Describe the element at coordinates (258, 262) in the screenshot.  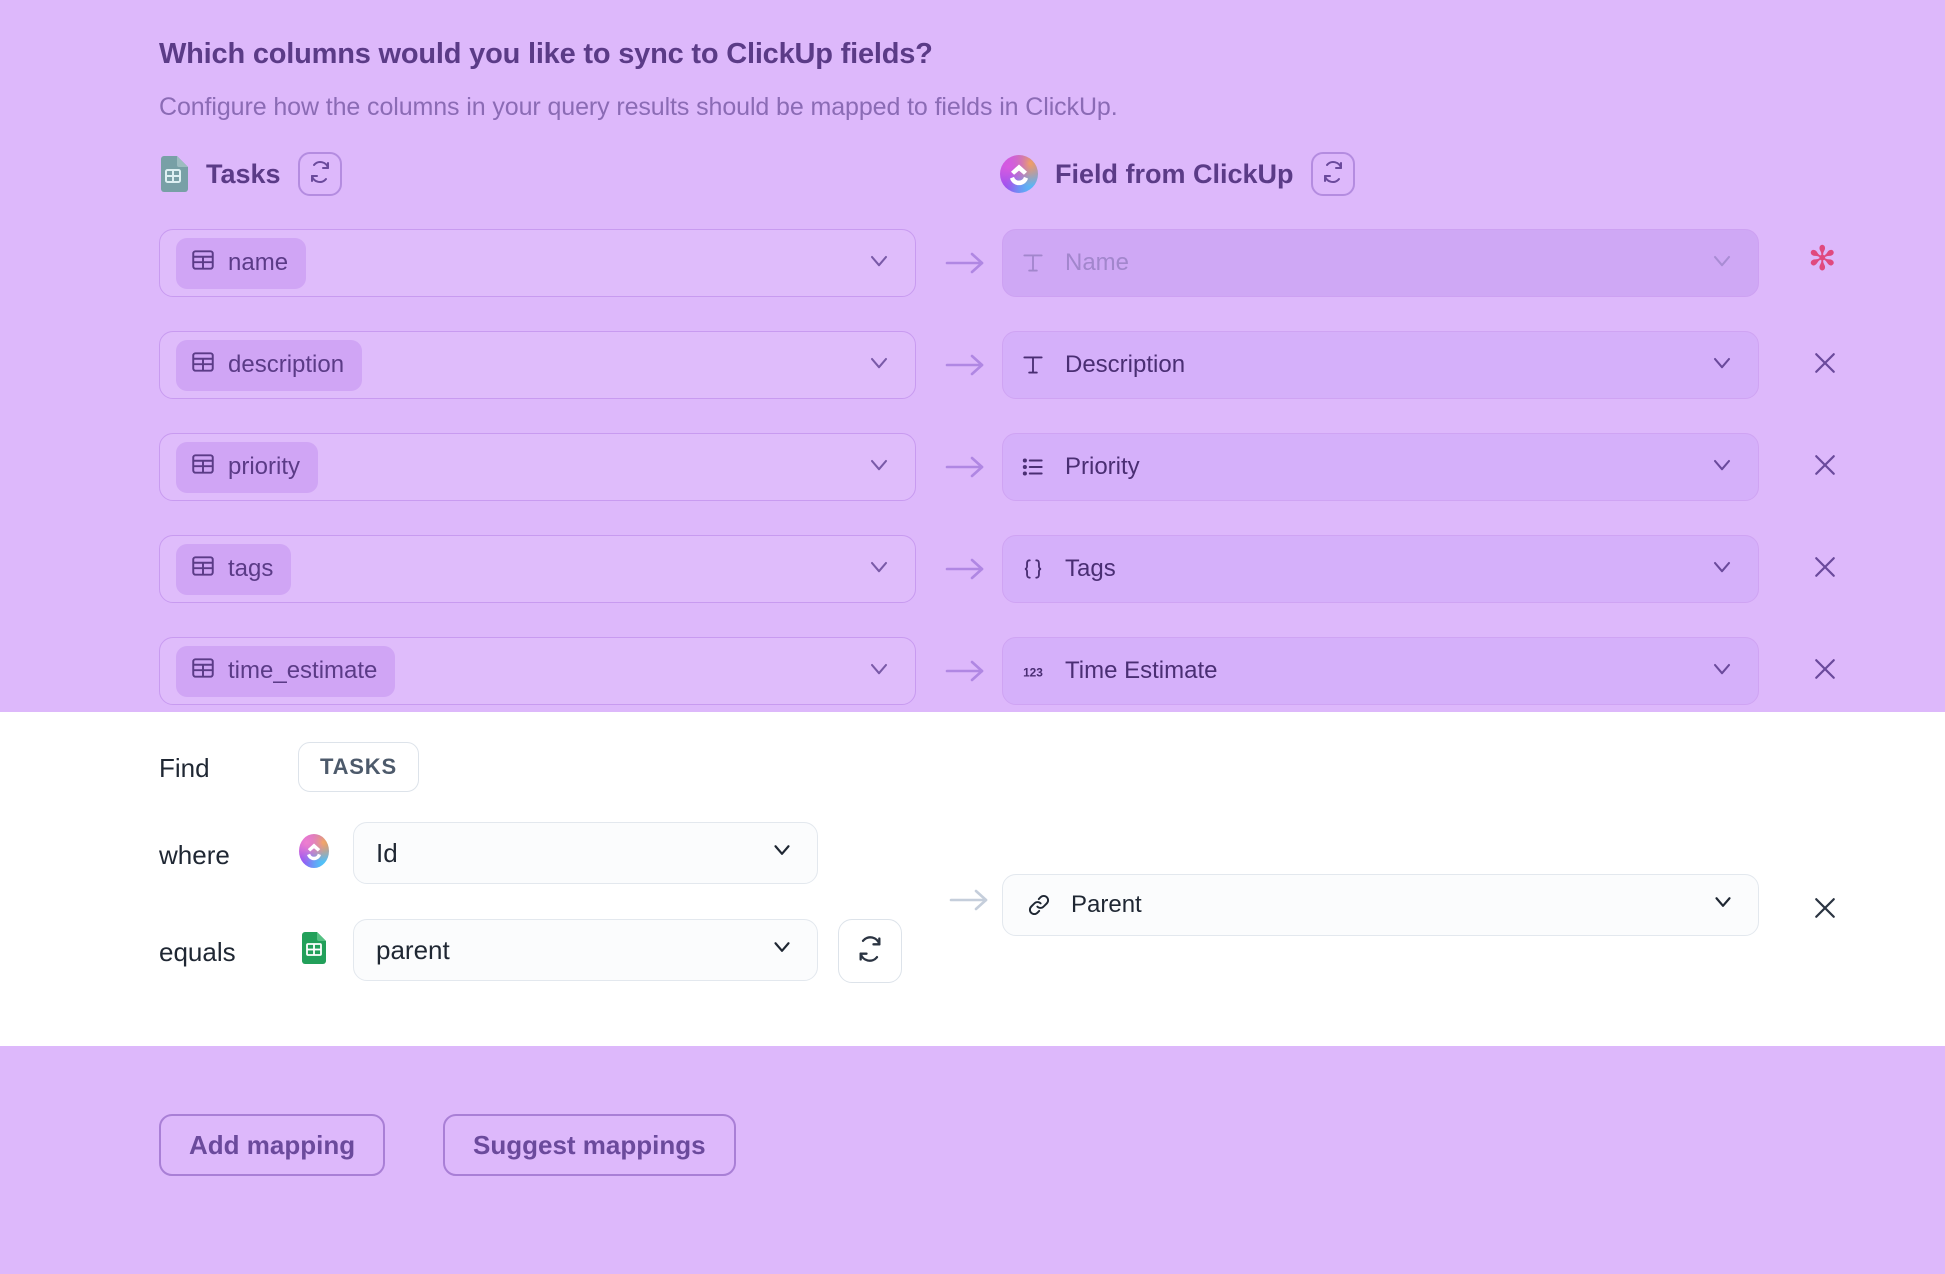
I see `source-field-label: name` at that location.